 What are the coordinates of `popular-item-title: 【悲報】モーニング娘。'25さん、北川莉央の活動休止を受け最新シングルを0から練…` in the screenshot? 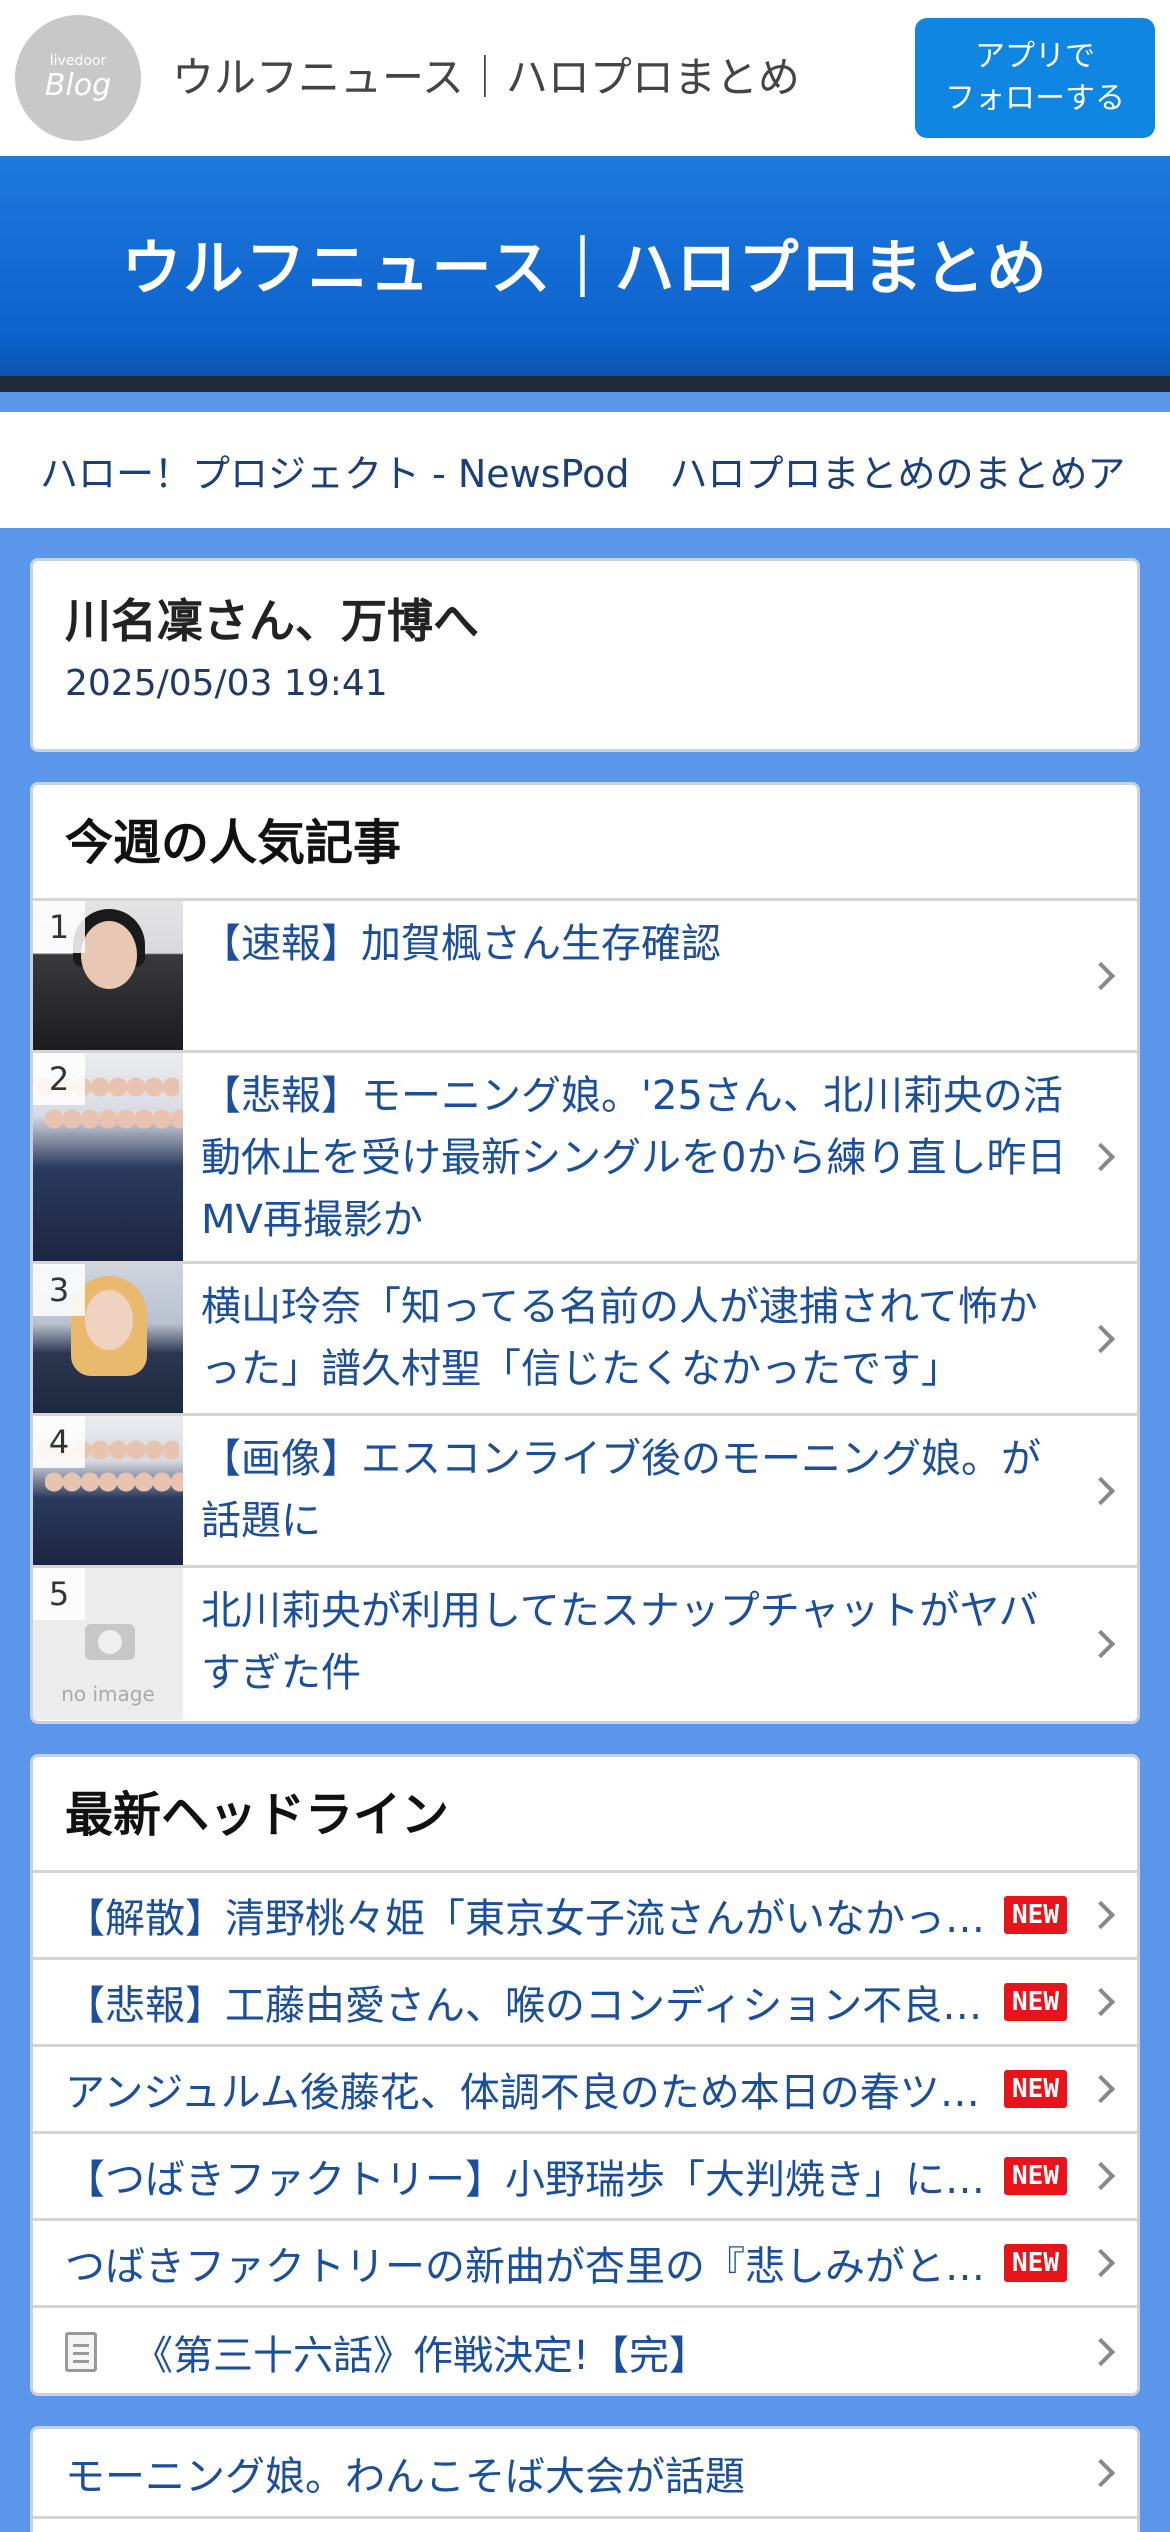 It's located at (634, 1158).